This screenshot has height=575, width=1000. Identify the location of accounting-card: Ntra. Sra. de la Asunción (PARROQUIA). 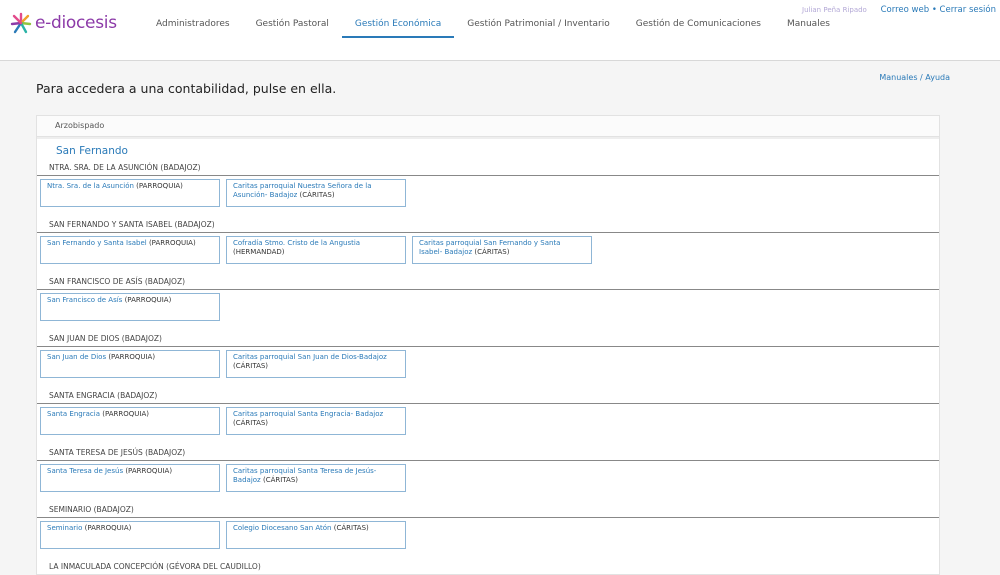
(130, 193).